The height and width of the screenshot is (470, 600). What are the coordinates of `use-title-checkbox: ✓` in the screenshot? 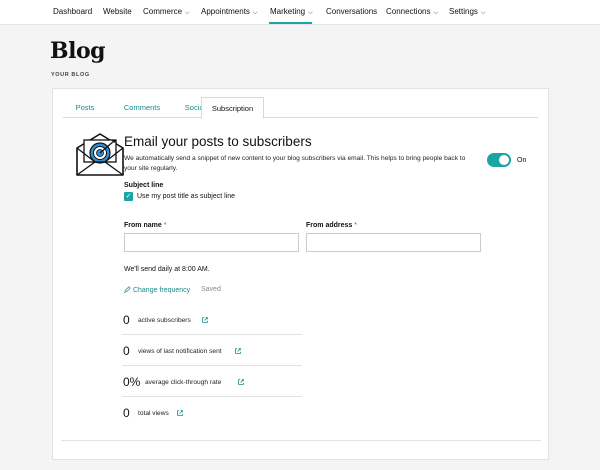 It's located at (128, 196).